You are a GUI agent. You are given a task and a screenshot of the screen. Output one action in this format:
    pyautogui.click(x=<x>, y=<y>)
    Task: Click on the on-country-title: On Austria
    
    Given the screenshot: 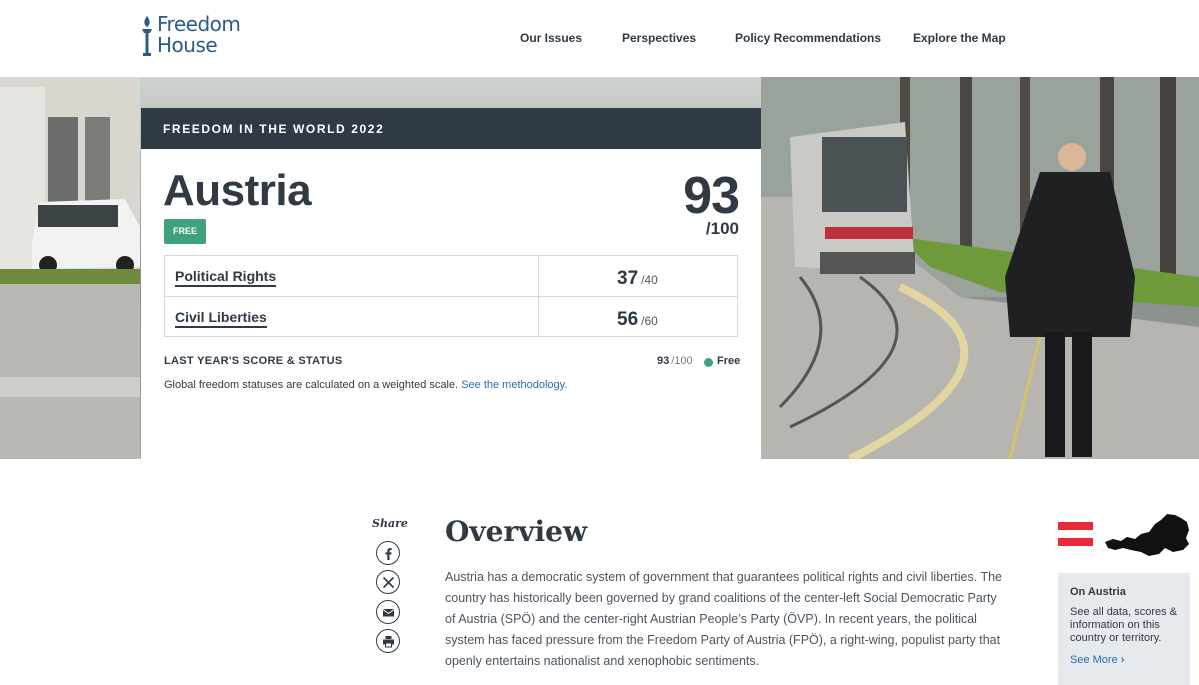 What is the action you would take?
    pyautogui.click(x=1098, y=592)
    